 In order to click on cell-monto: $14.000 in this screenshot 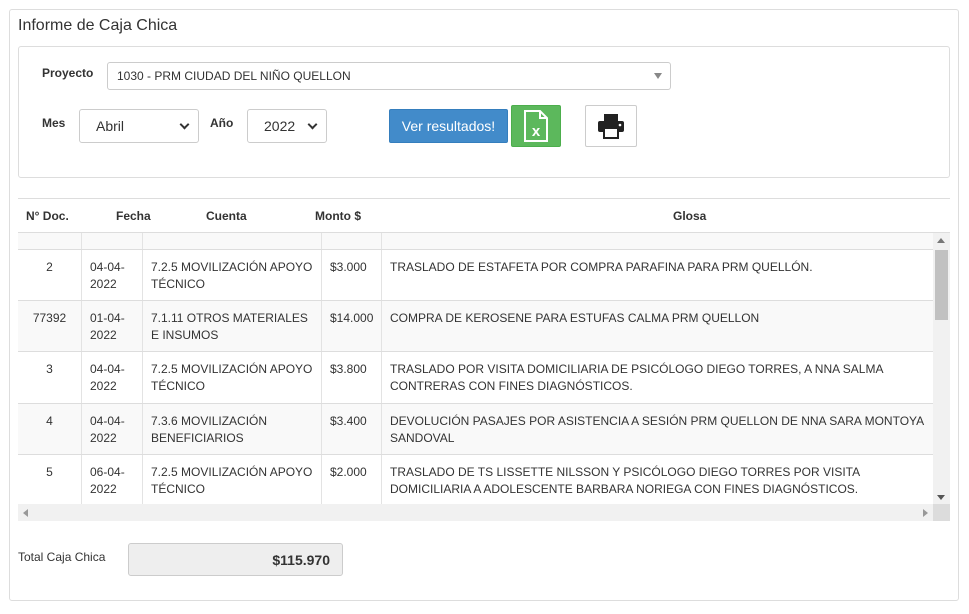, I will do `click(351, 326)`.